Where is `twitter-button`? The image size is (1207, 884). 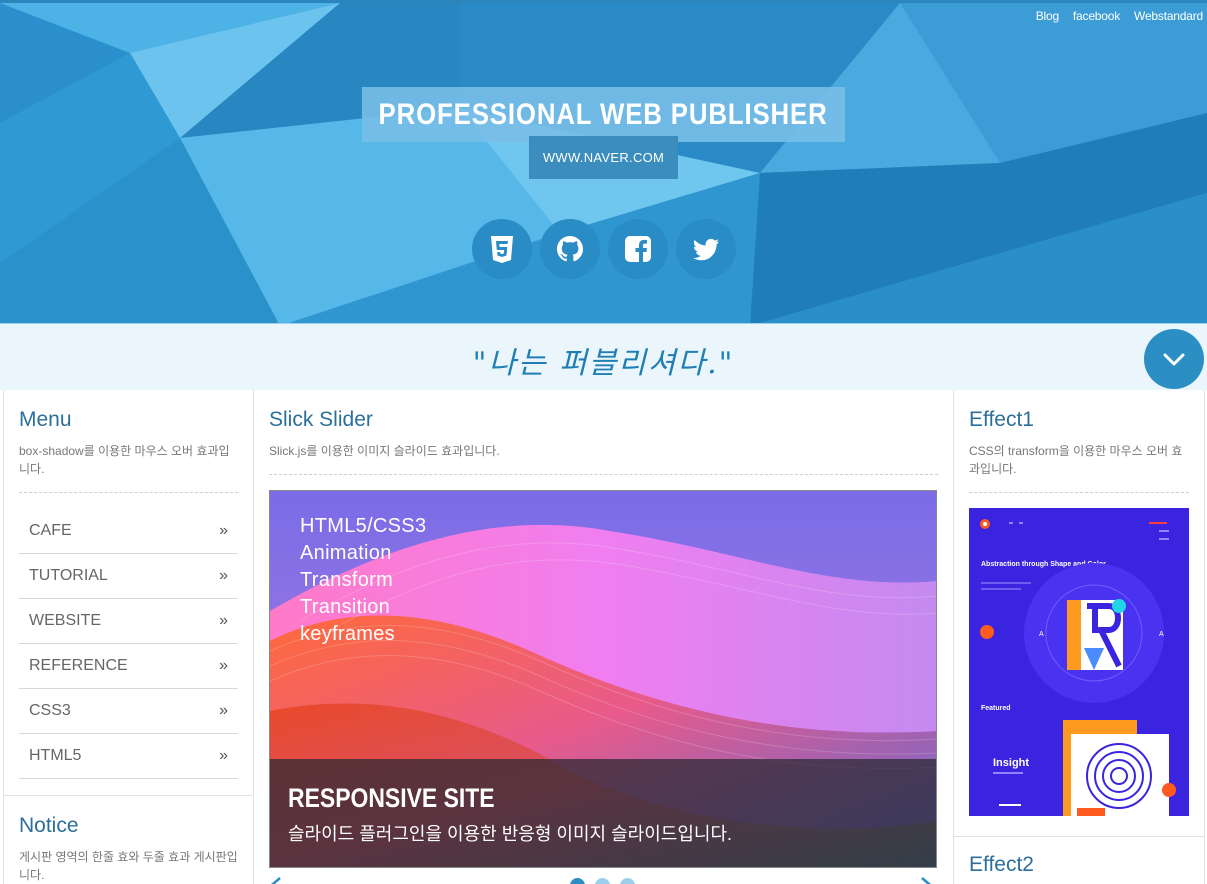 twitter-button is located at coordinates (706, 249).